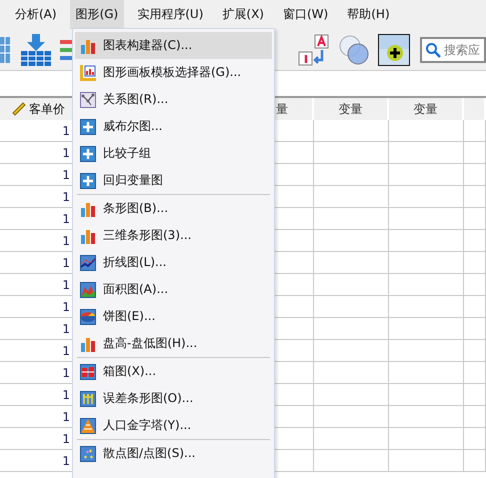 The width and height of the screenshot is (486, 478). I want to click on nodes-icon, so click(88, 100).